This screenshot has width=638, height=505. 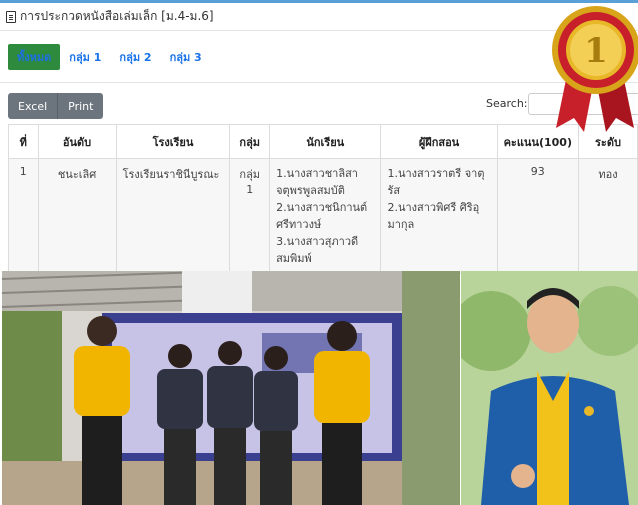 I want to click on trainer-name: 2.นางสาวพิศรี ศิริอุมากุล, so click(x=433, y=216).